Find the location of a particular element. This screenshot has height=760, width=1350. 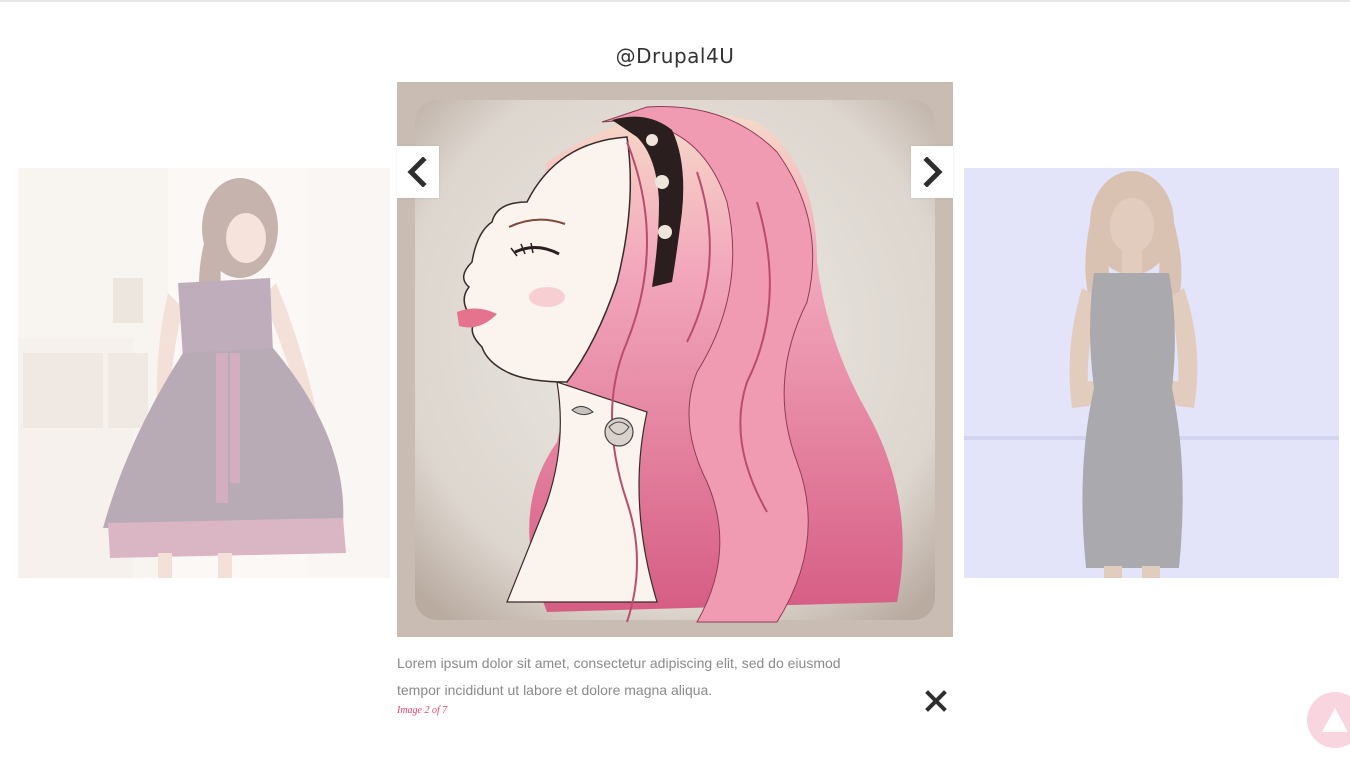

previous-image-thumbnail is located at coordinates (204, 373).